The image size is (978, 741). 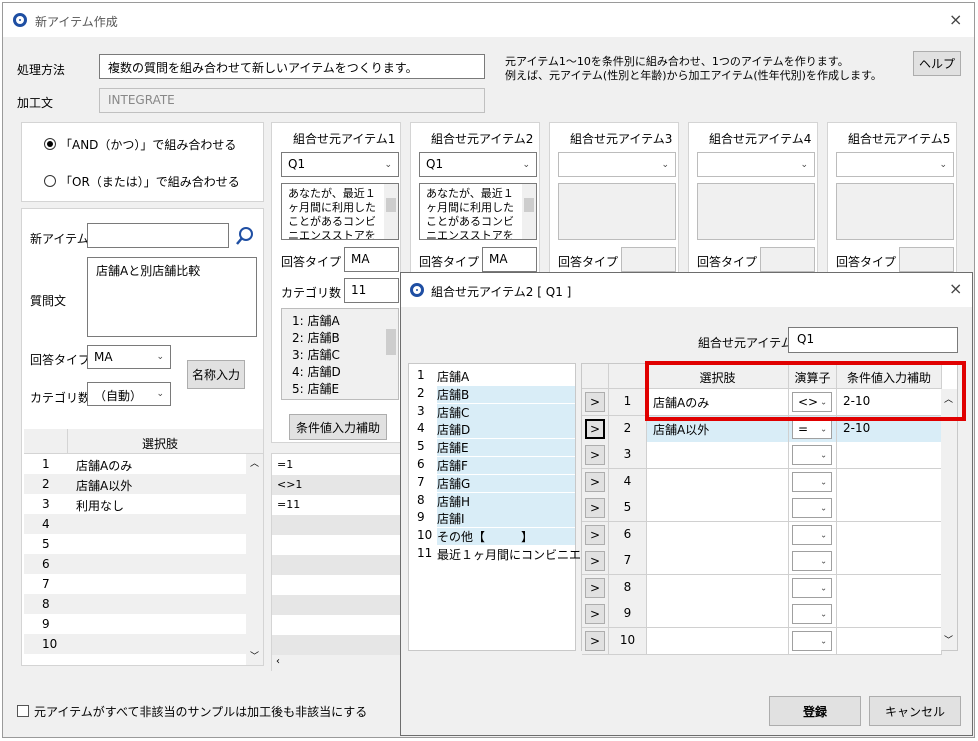 I want to click on dialog-list-item: 5 店舗E, so click(x=492, y=447).